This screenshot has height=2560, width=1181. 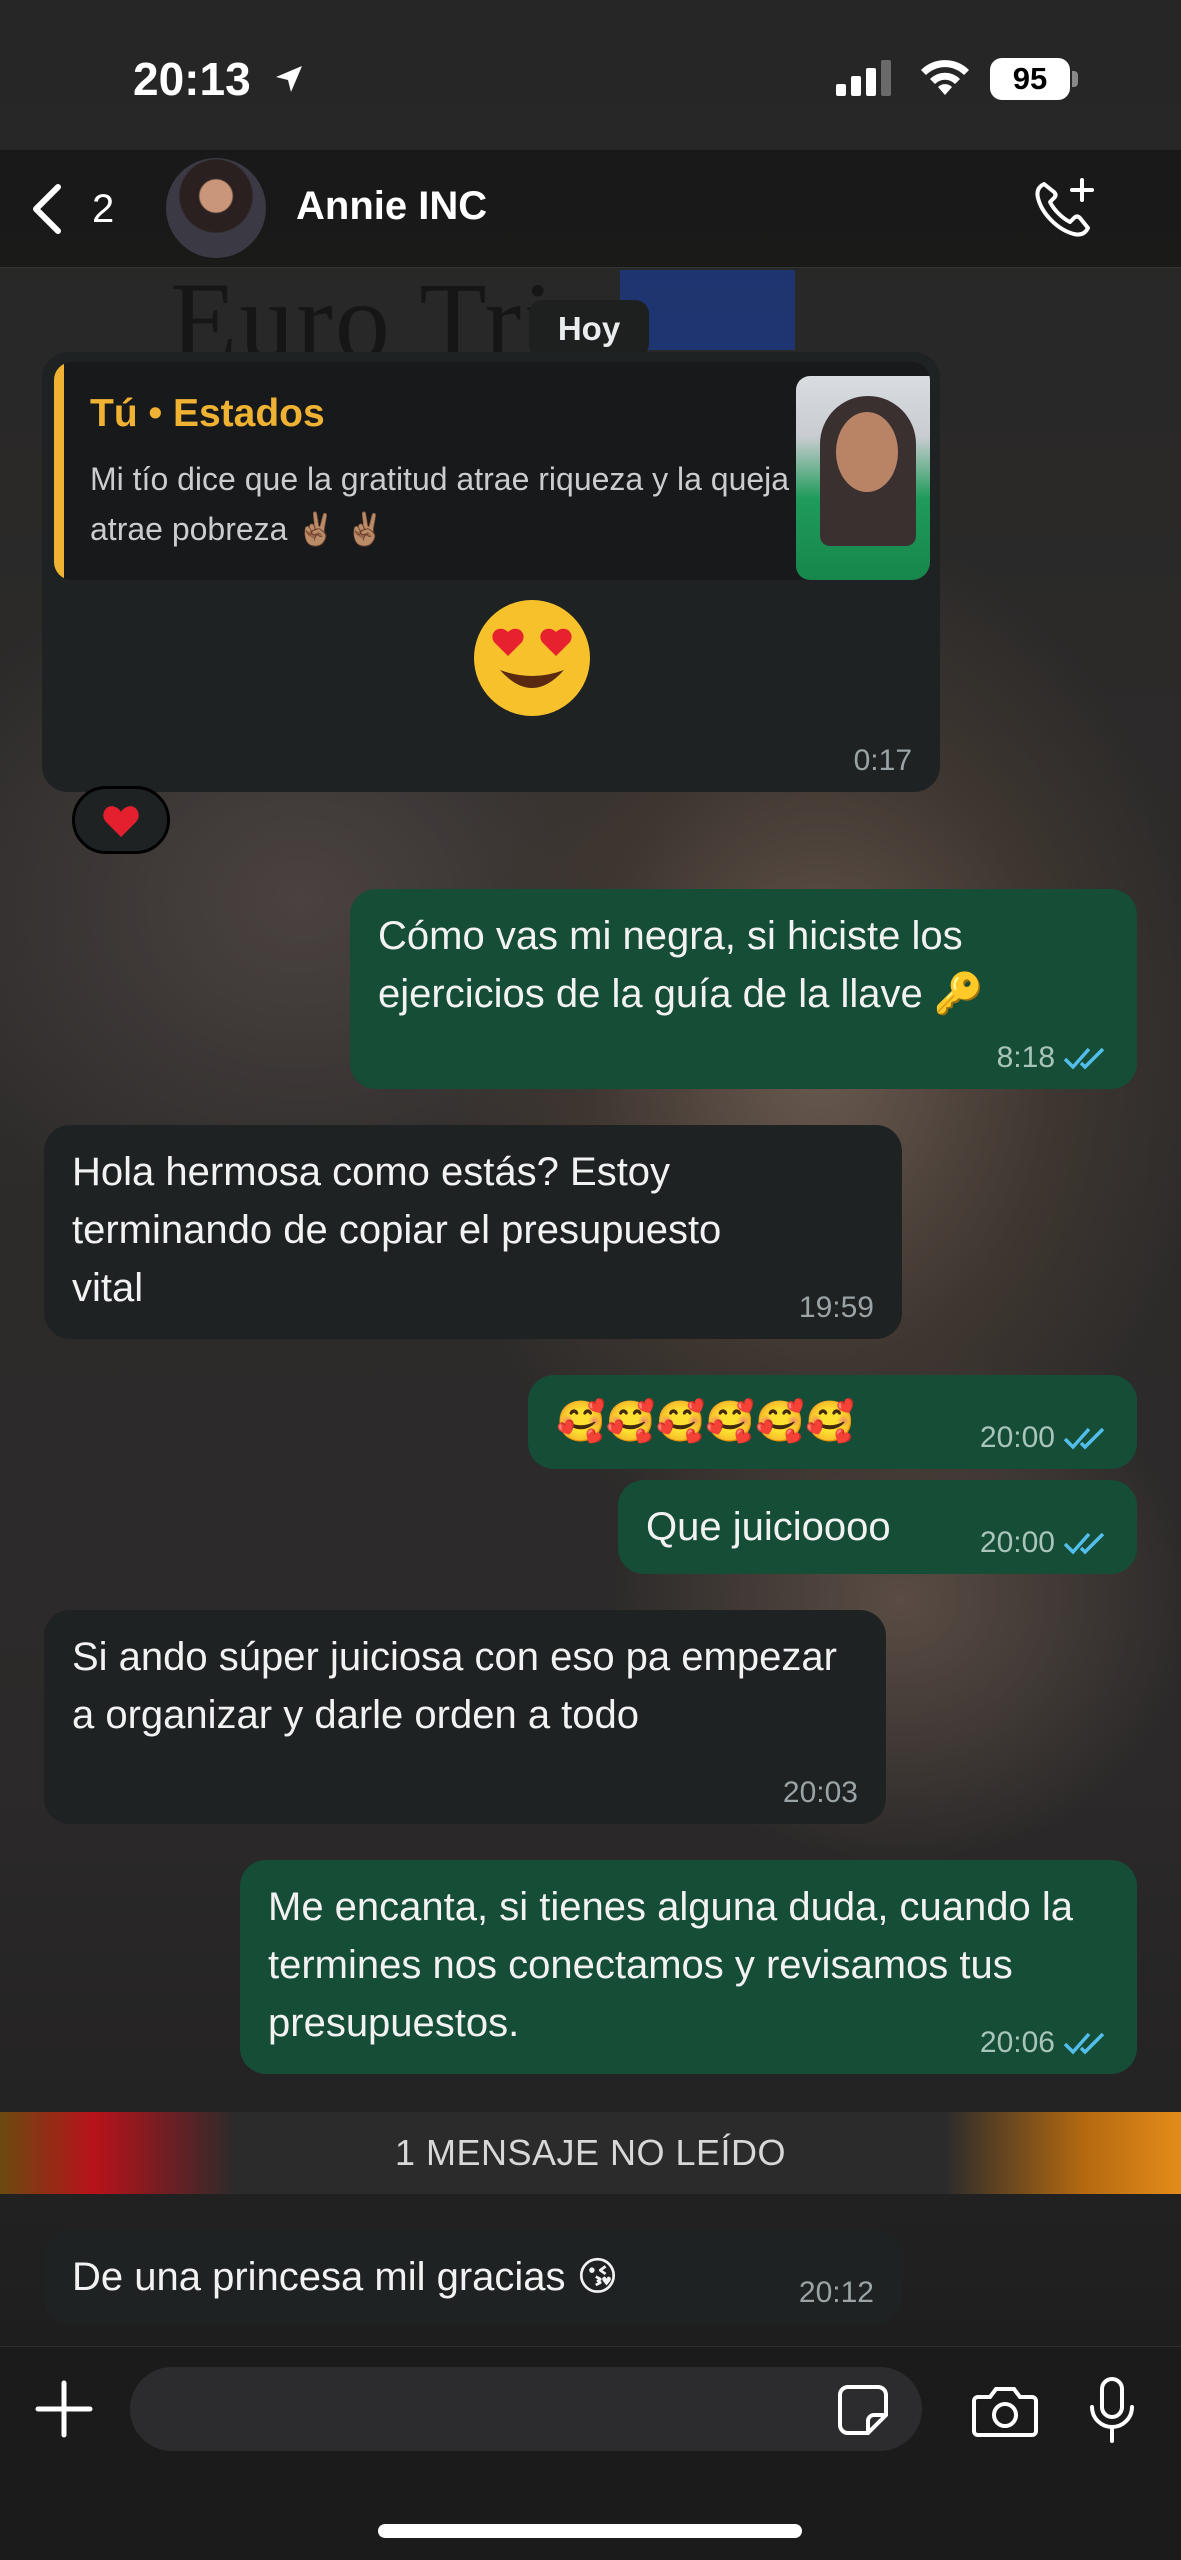 I want to click on heart-reaction-icon, so click(x=121, y=821).